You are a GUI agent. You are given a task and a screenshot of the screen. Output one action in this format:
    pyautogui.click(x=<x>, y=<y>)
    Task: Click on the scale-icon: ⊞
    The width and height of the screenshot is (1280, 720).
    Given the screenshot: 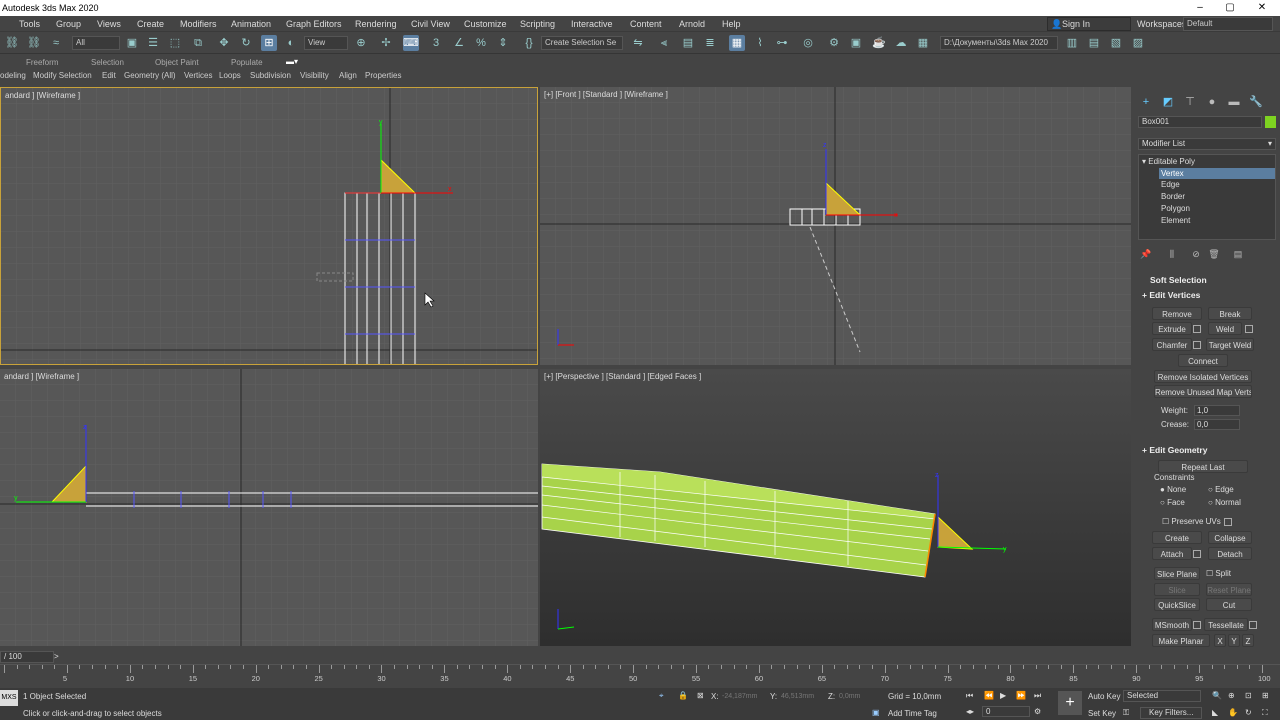 What is the action you would take?
    pyautogui.click(x=269, y=43)
    